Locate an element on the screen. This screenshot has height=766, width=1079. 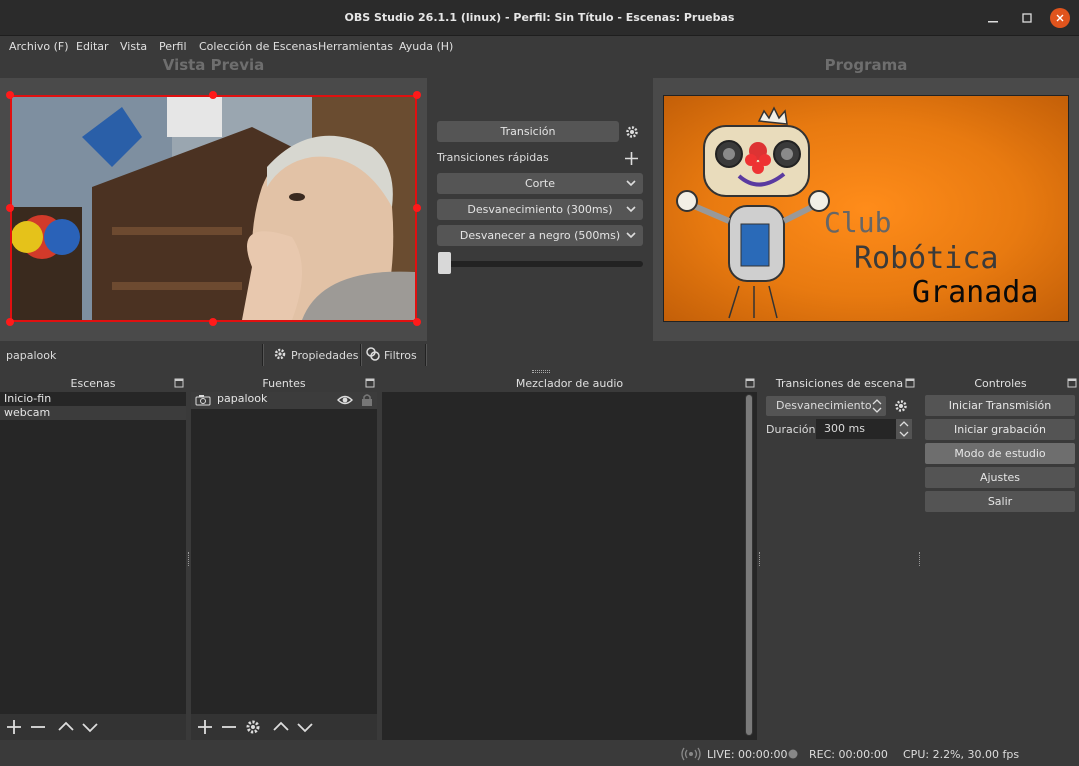
quick-transition-label: Corte is located at coordinates (539, 183).